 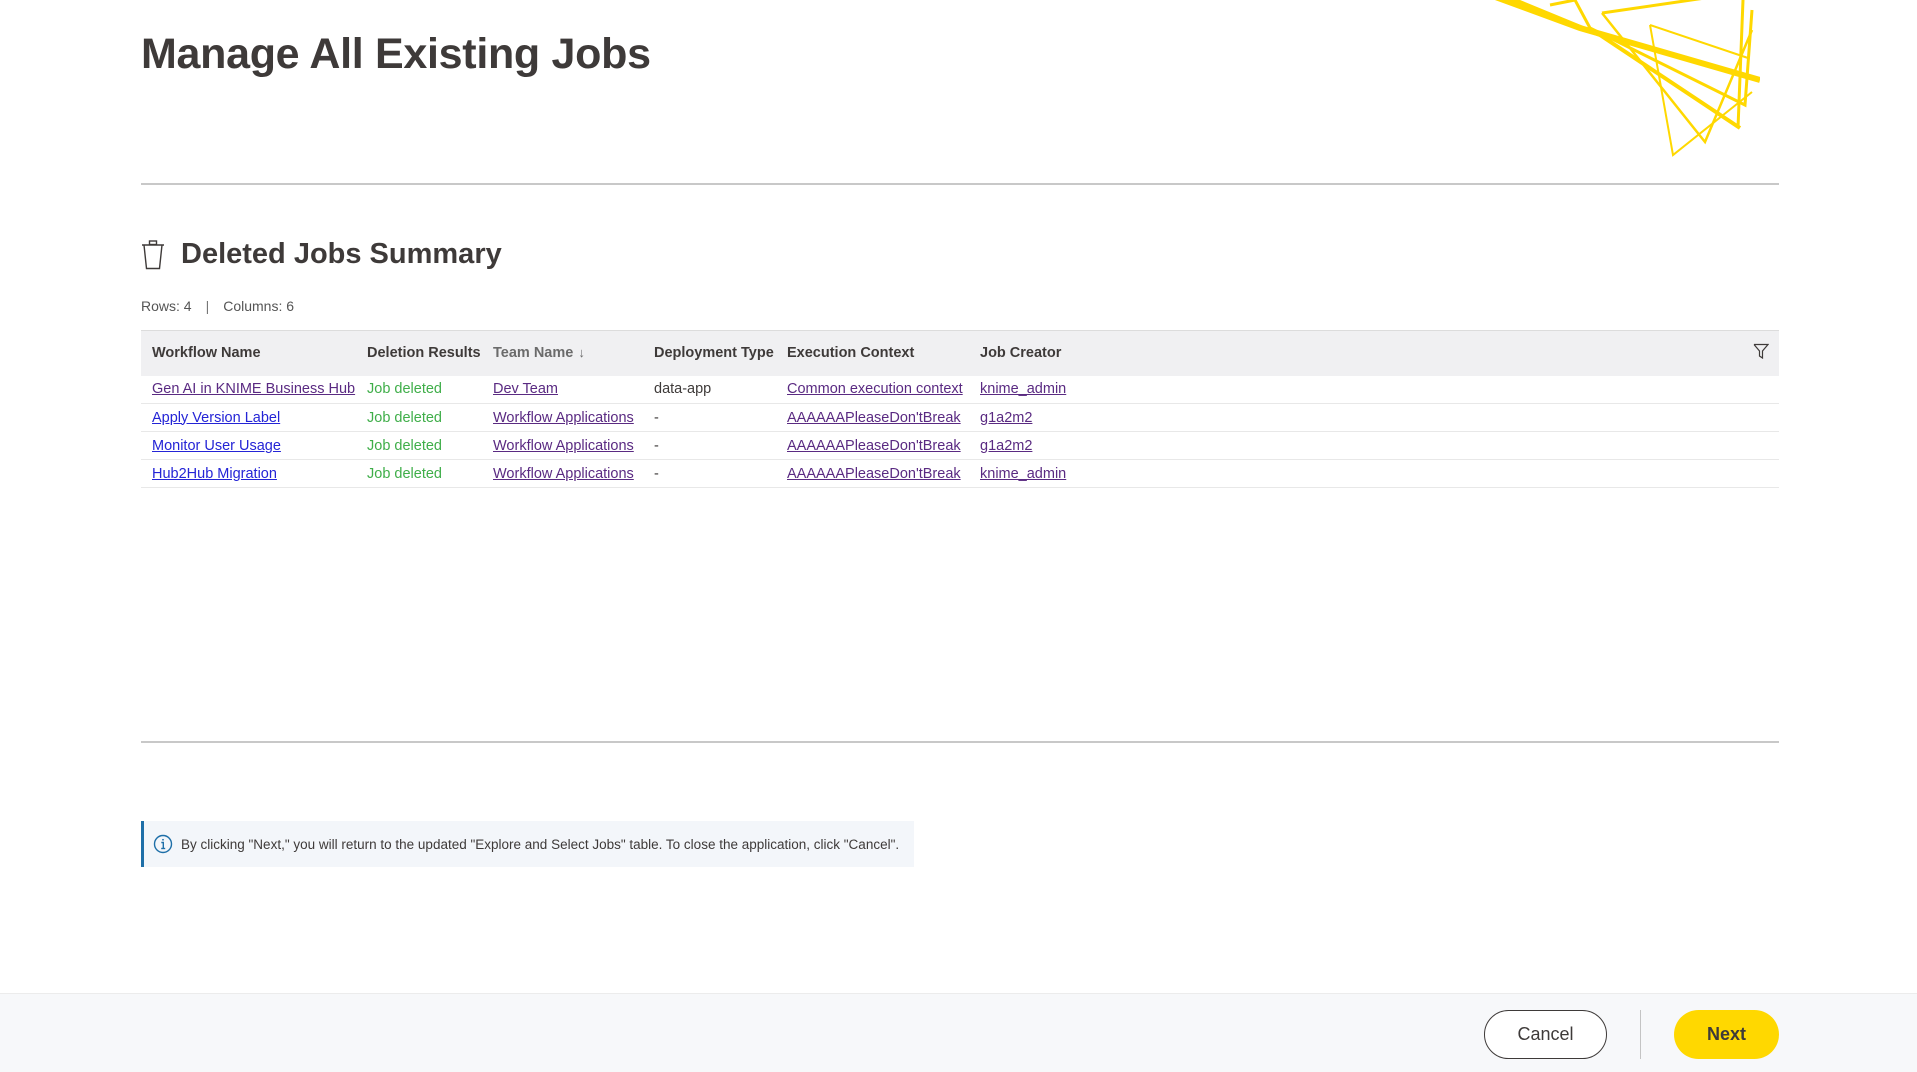 I want to click on footer-separator, so click(x=1640, y=1034).